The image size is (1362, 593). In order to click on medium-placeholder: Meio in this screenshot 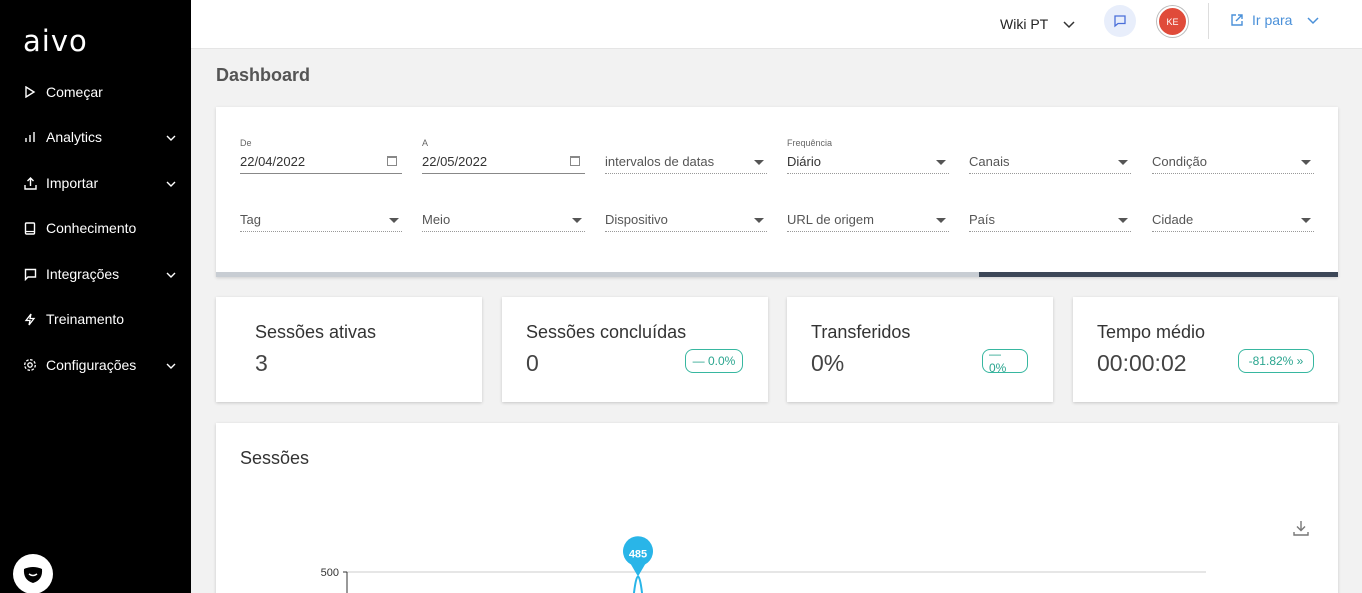, I will do `click(436, 219)`.